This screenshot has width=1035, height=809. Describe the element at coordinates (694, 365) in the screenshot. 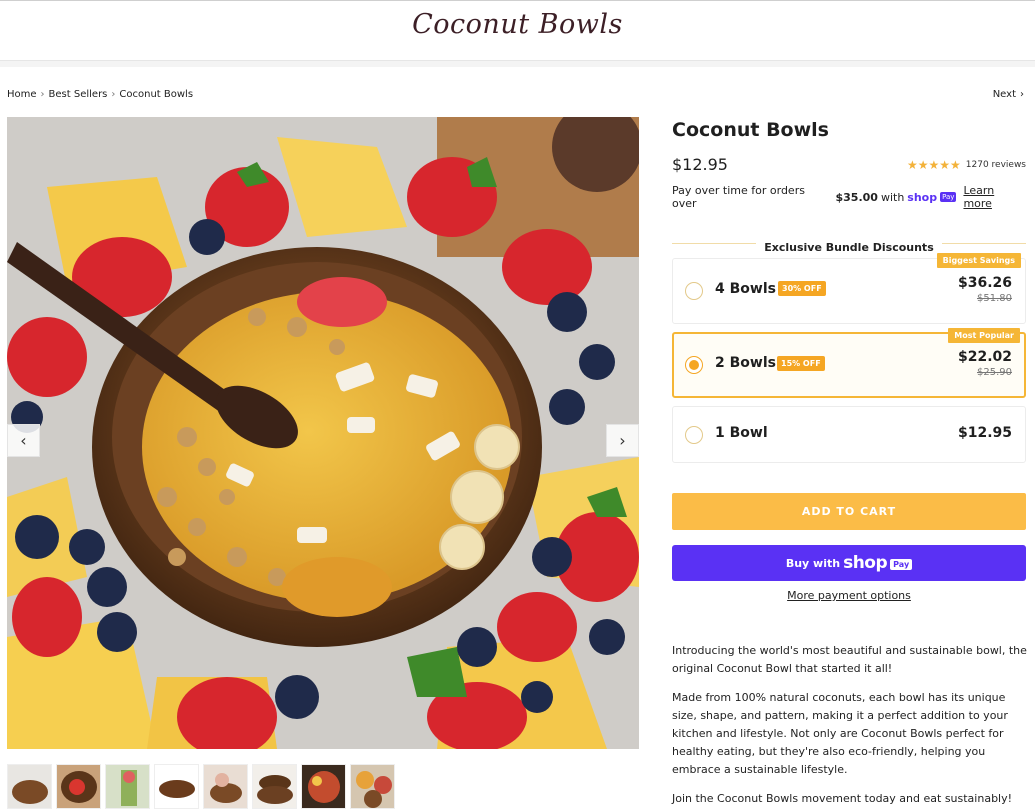

I see `radio-button-selected` at that location.